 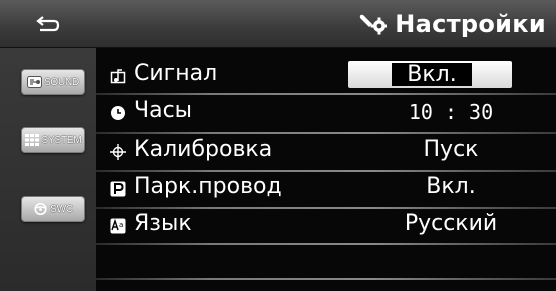 What do you see at coordinates (31, 140) in the screenshot?
I see `grid-icon` at bounding box center [31, 140].